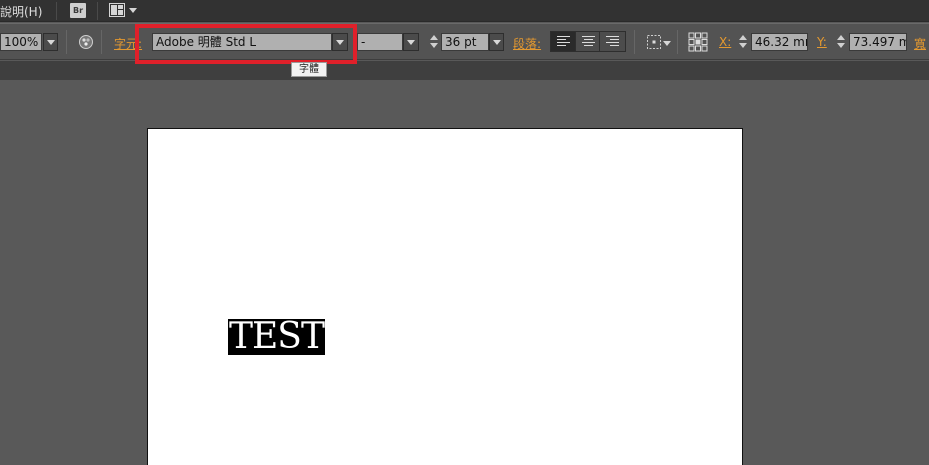  What do you see at coordinates (78, 10) in the screenshot?
I see `bridge-button: Br` at bounding box center [78, 10].